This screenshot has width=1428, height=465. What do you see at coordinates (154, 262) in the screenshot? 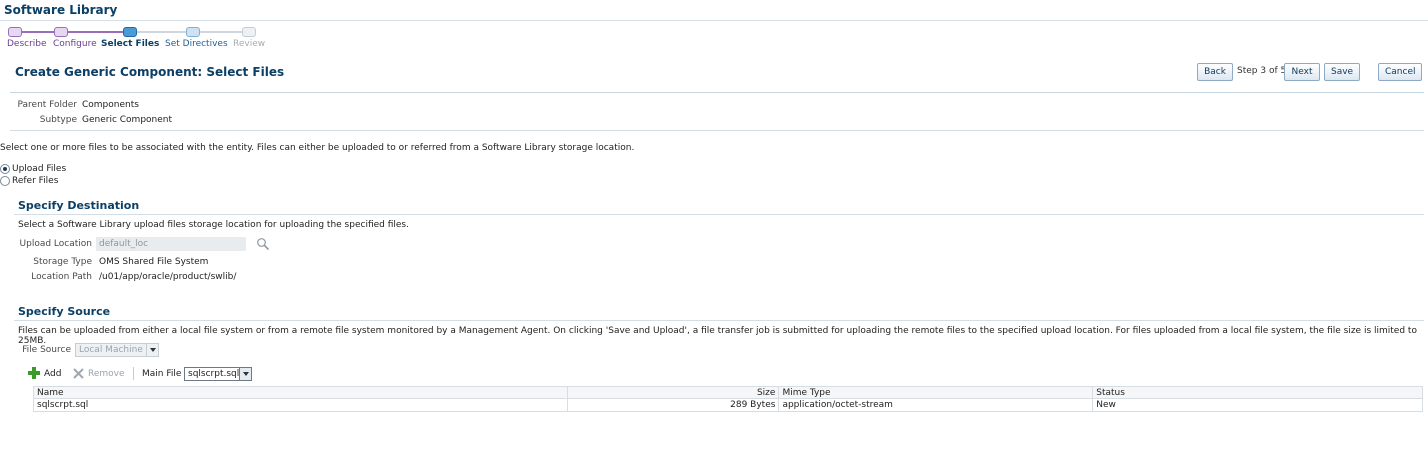
I see `storage-type-value: OMS Shared File System` at bounding box center [154, 262].